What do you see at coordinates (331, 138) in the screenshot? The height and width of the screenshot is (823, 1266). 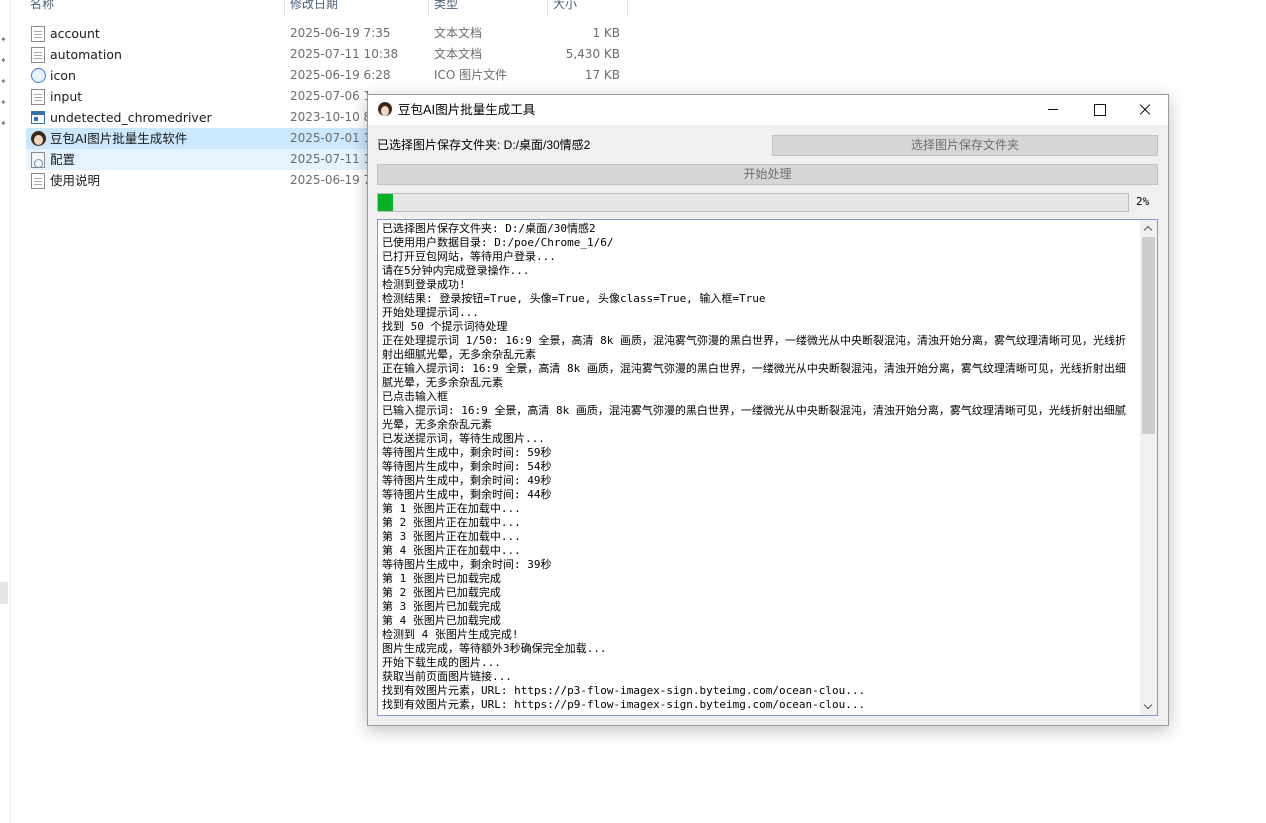 I see `file-date: 2025-07-01 1` at bounding box center [331, 138].